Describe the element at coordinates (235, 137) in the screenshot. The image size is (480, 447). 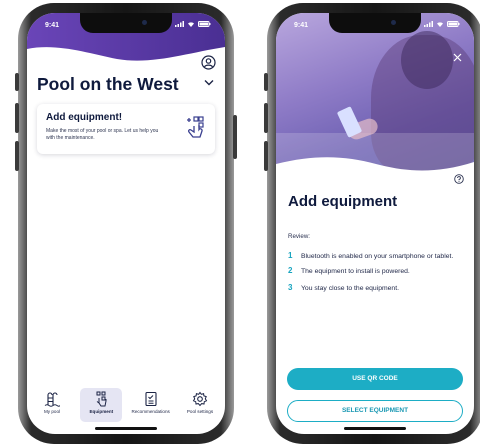
I see `power-button` at that location.